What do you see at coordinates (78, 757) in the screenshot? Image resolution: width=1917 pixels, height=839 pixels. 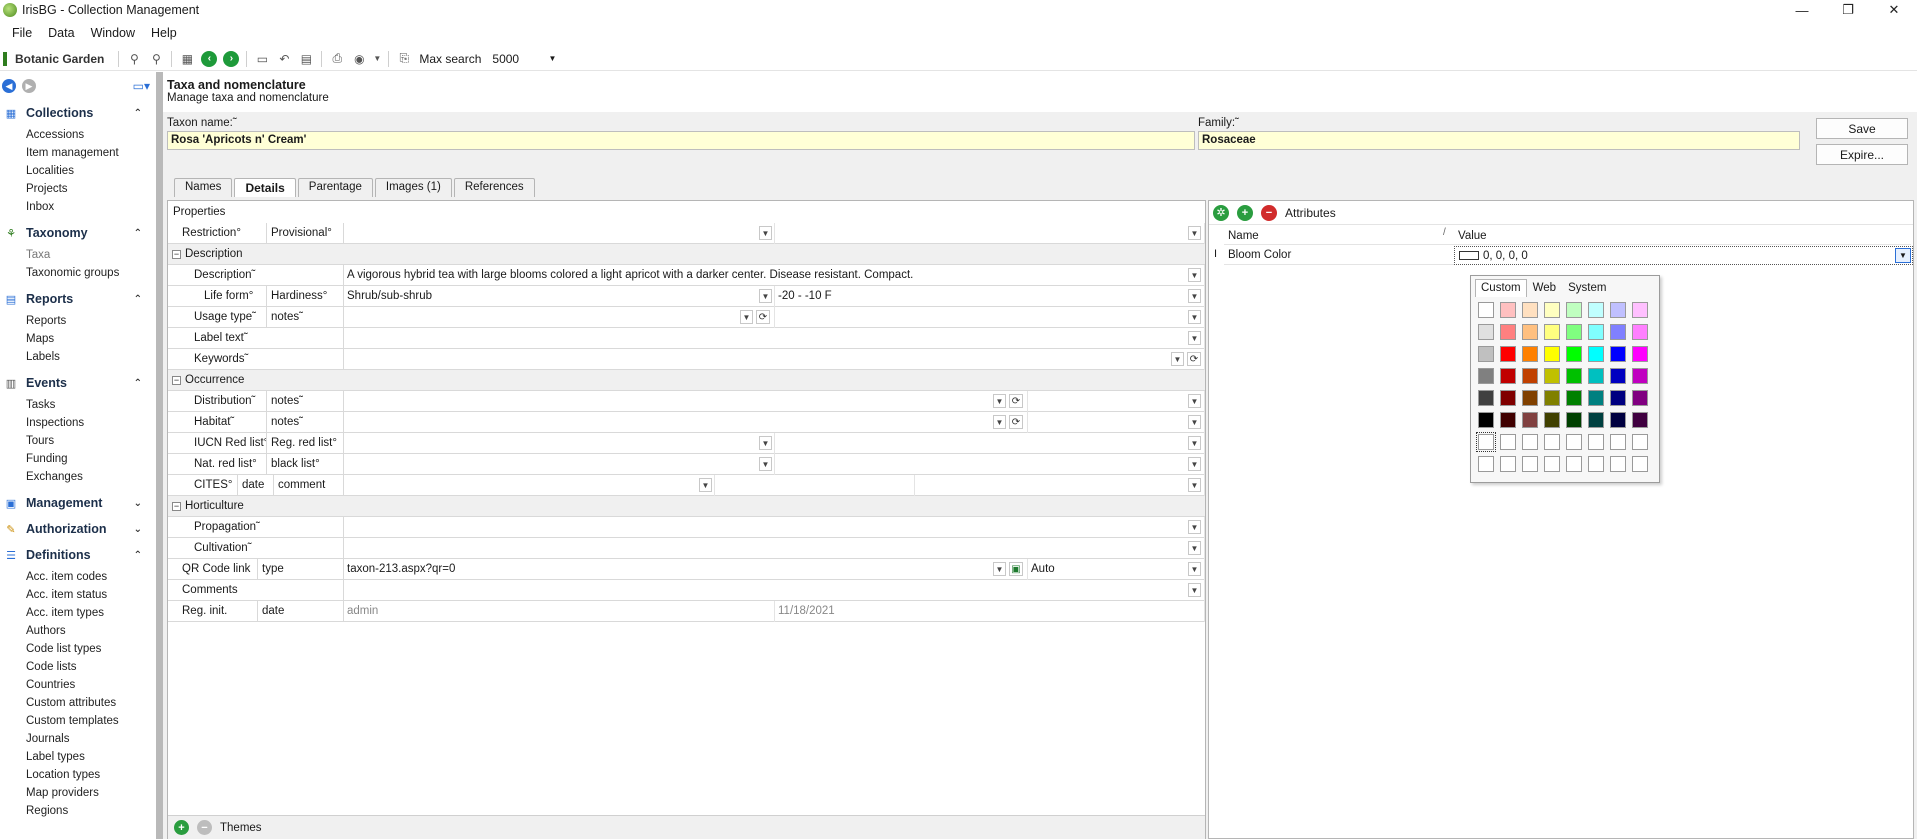 I see `sidebar-item-label-types: Label types` at bounding box center [78, 757].